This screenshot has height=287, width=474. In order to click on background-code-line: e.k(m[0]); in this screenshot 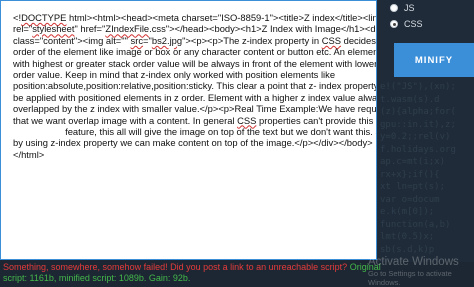, I will do `click(407, 212)`.